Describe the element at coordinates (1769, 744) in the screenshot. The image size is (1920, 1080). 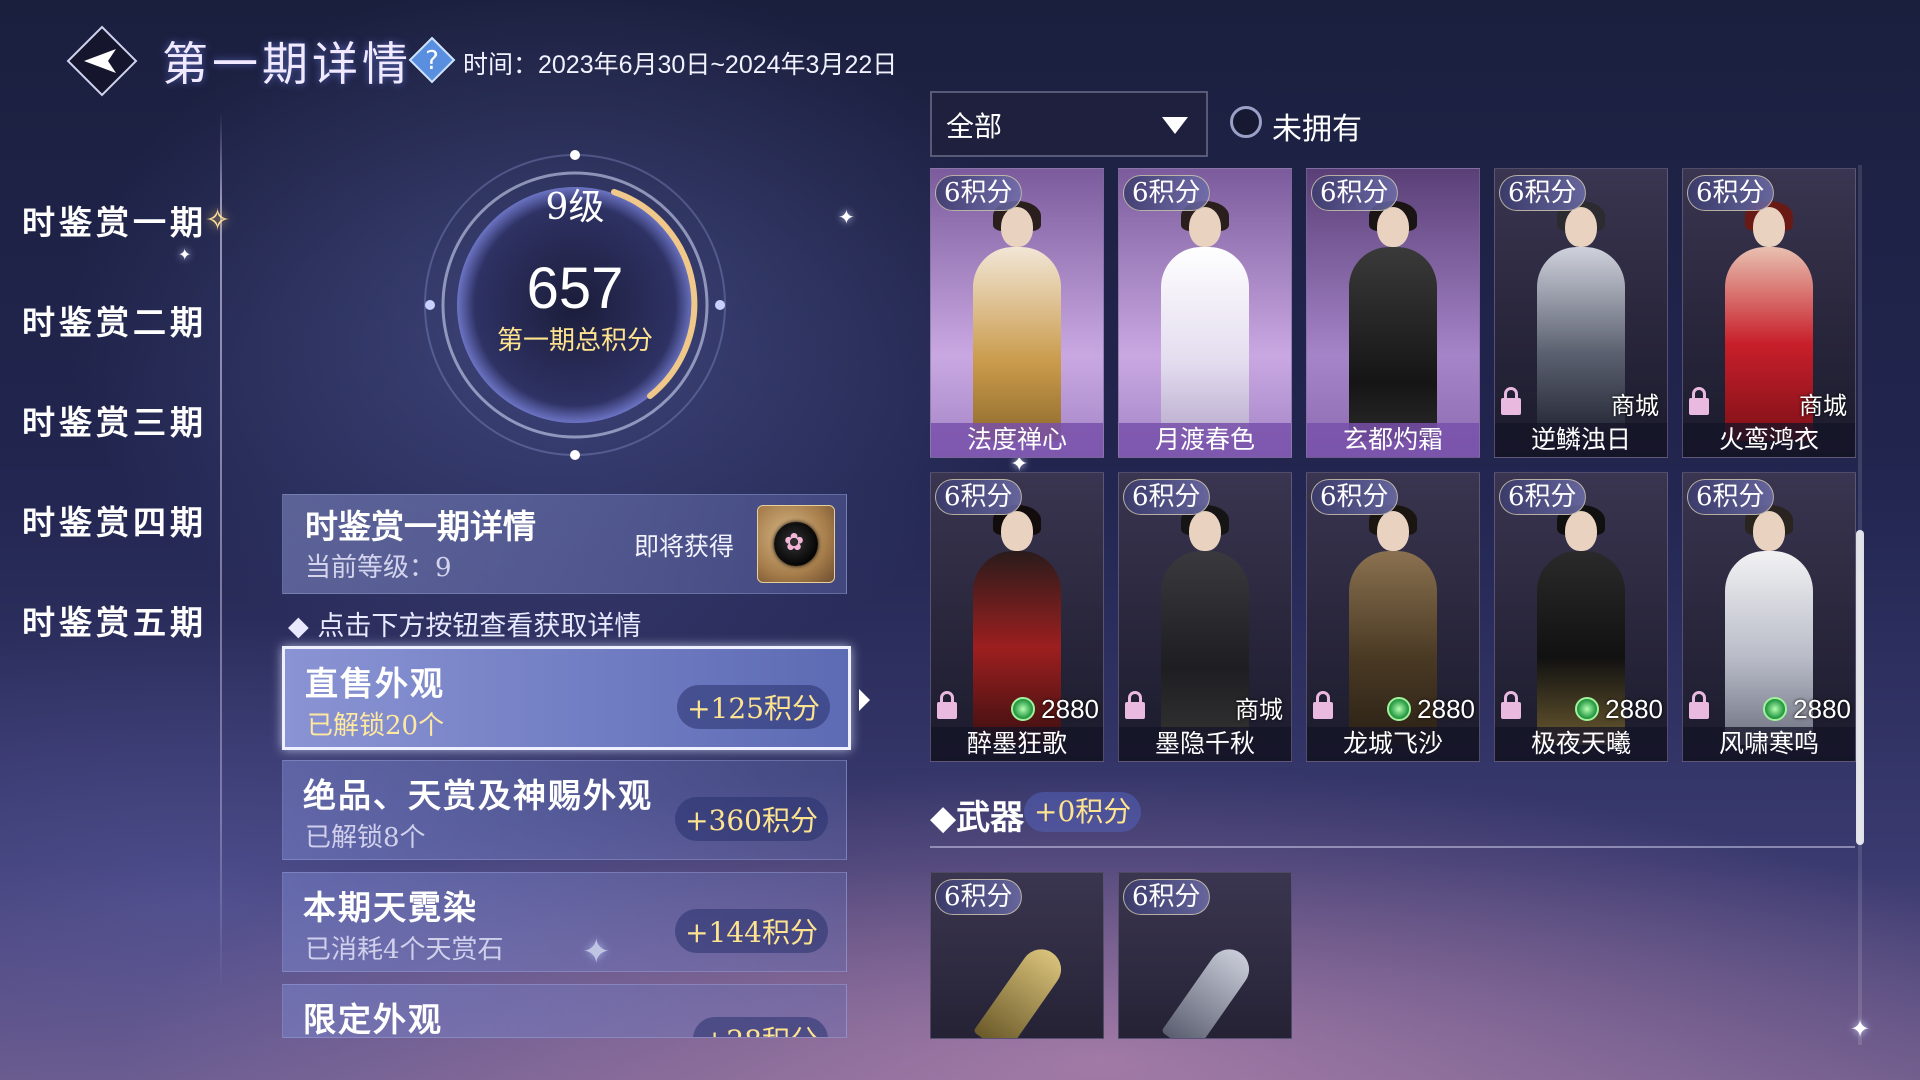
I see `outfit-name: 风啸寒鸣` at that location.